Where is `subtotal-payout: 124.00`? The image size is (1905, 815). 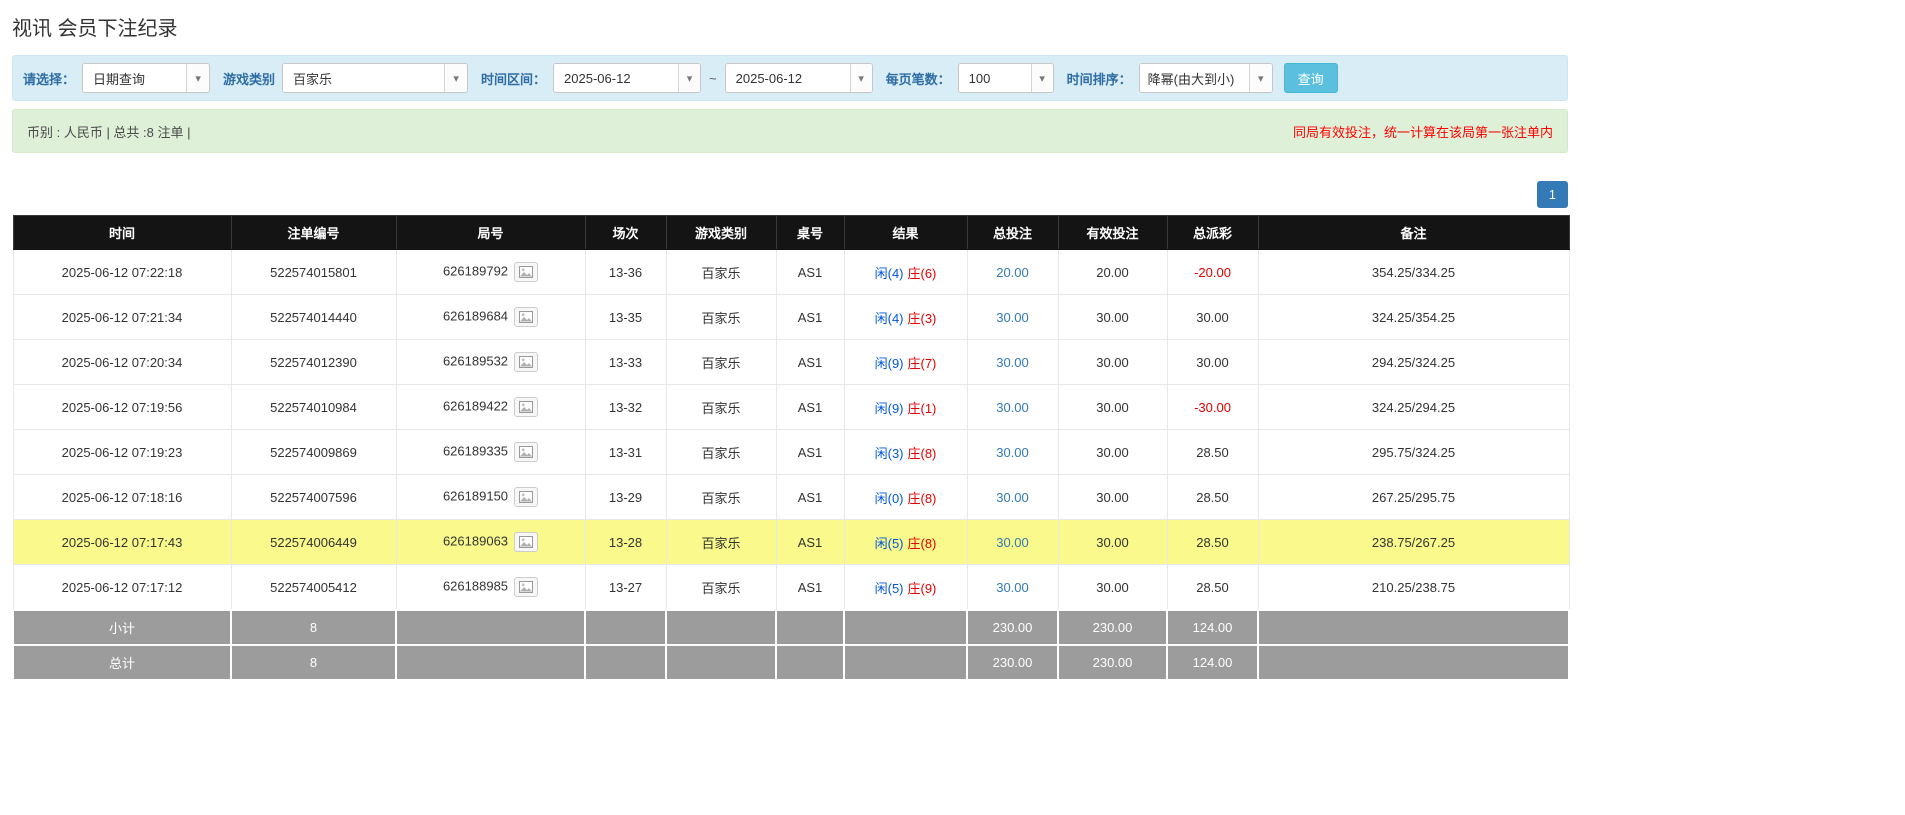 subtotal-payout: 124.00 is located at coordinates (1212, 627).